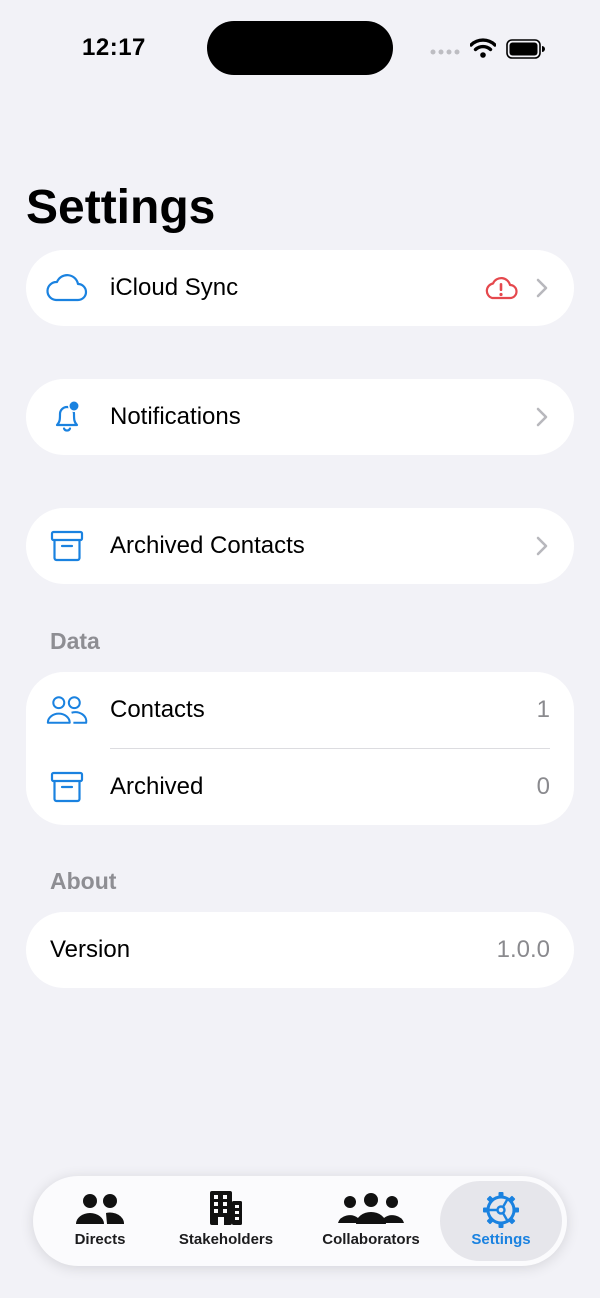  Describe the element at coordinates (100, 1209) in the screenshot. I see `two-people-icon` at that location.